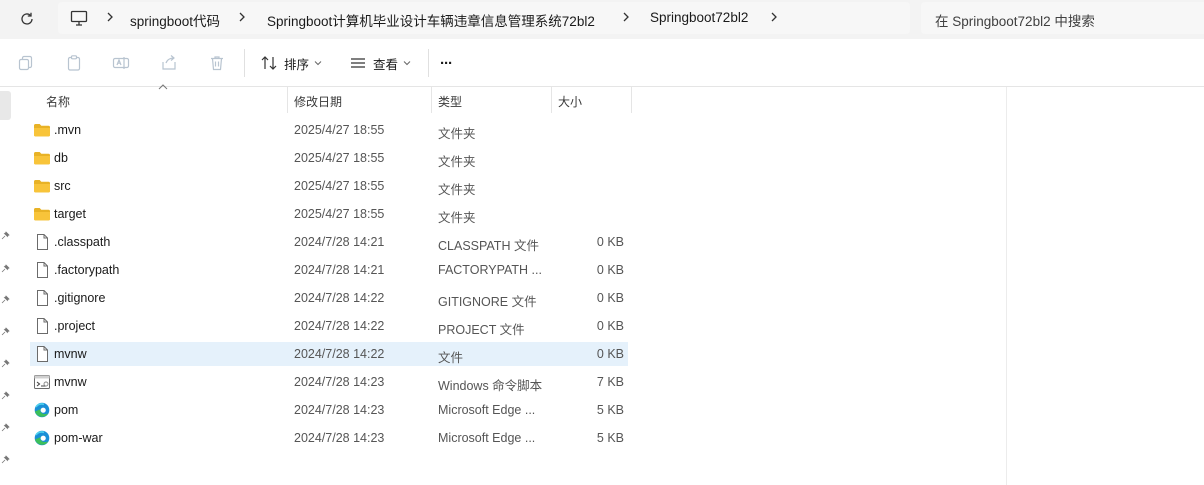 This screenshot has width=1204, height=485. What do you see at coordinates (58, 102) in the screenshot?
I see `column-header-label: 名称` at bounding box center [58, 102].